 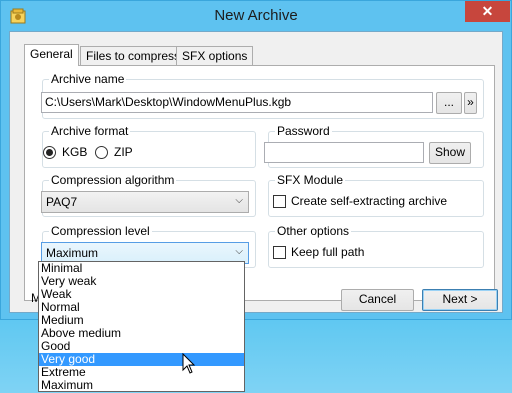 I want to click on window-title: New Archive, so click(x=256, y=15).